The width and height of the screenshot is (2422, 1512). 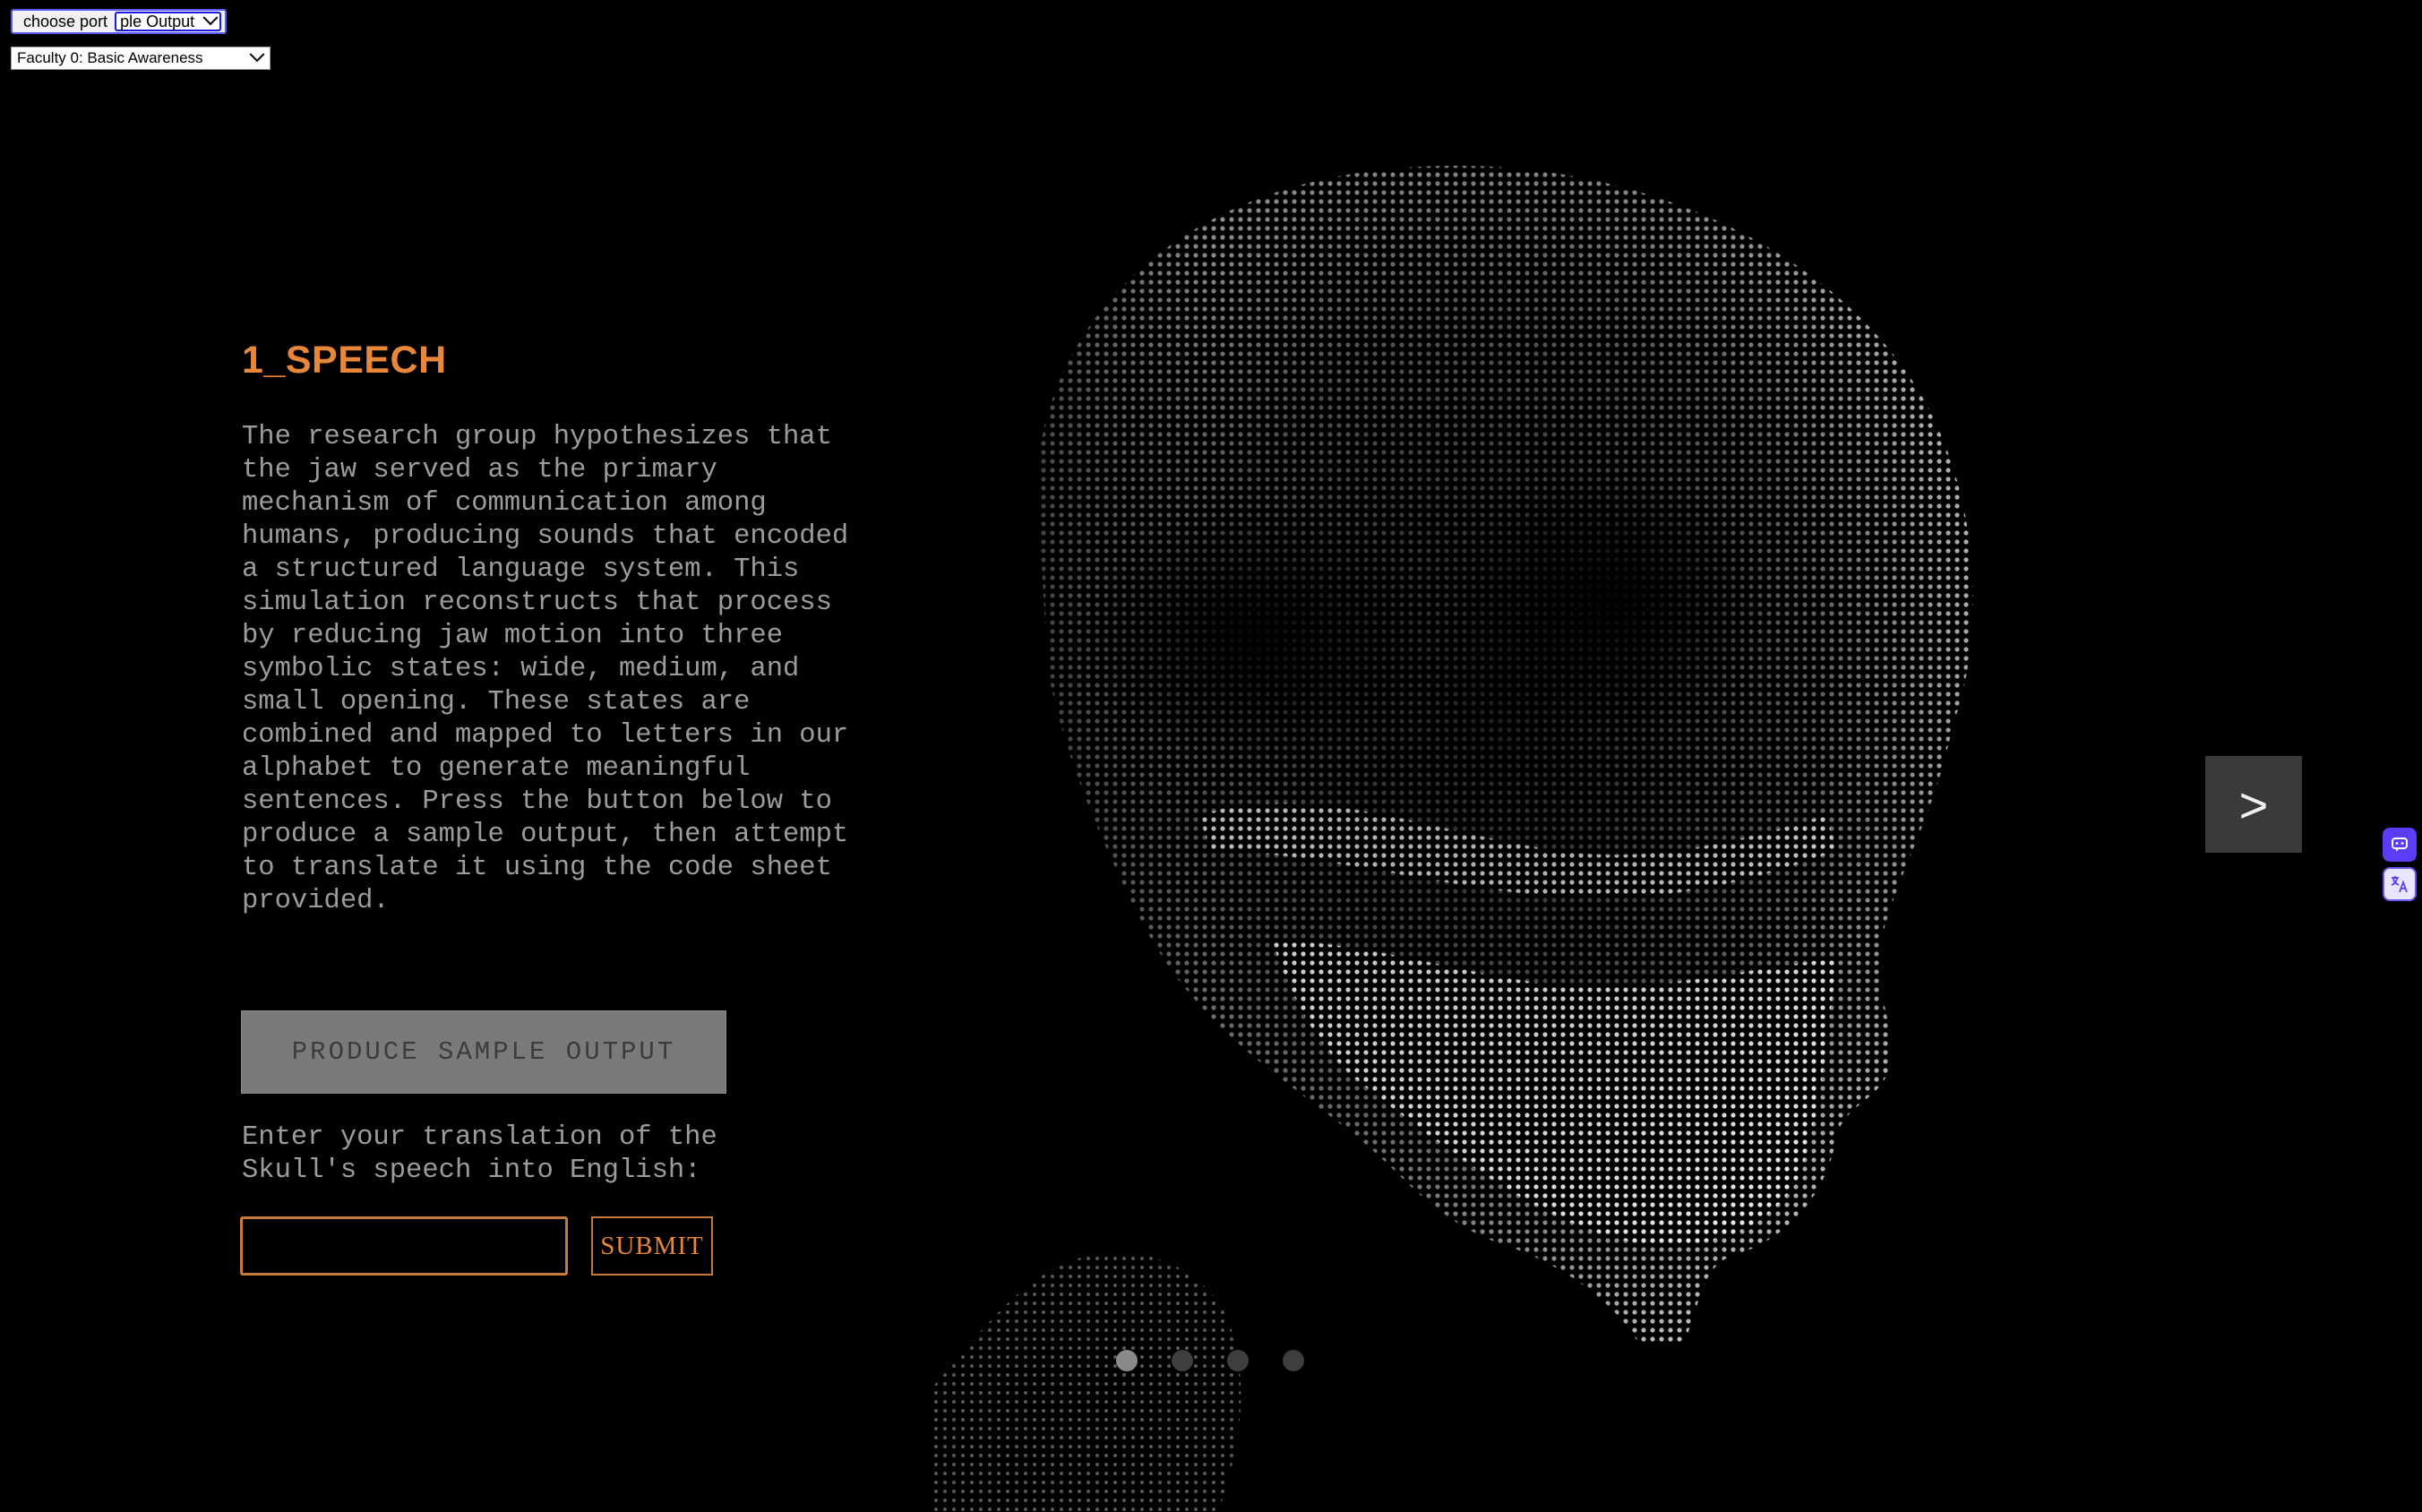 I want to click on faculty-select: Faculty 0: Basic Awareness, so click(x=141, y=58).